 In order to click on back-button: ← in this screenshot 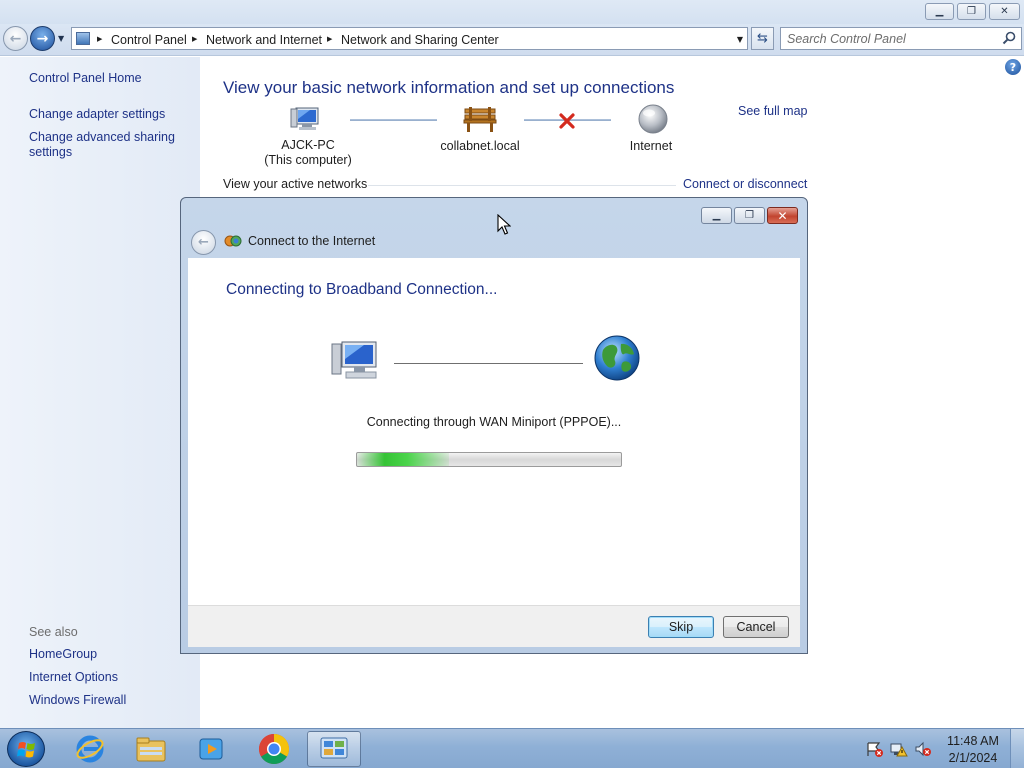, I will do `click(15, 38)`.